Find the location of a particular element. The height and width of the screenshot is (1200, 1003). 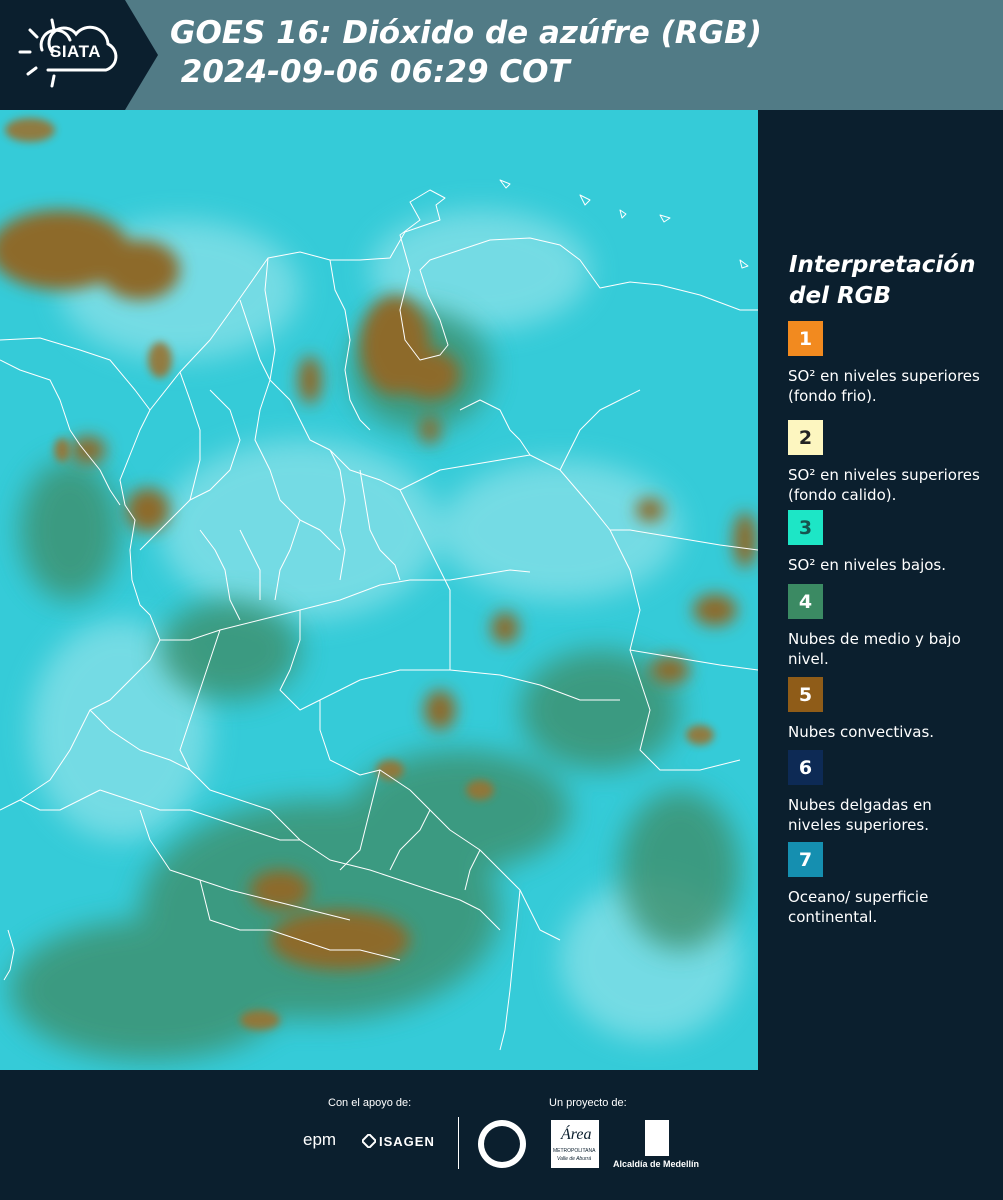

legend-swatch: 2 is located at coordinates (805, 437).